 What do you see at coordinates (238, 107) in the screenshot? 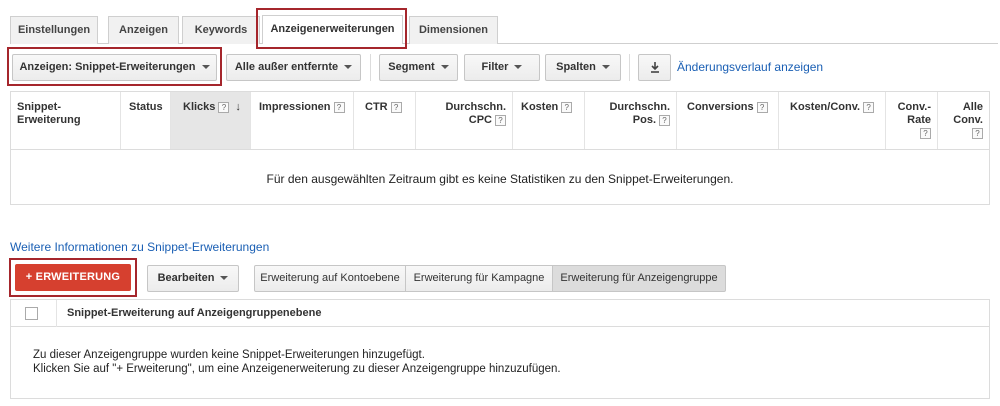
I see `sort-down-icon: ↓` at bounding box center [238, 107].